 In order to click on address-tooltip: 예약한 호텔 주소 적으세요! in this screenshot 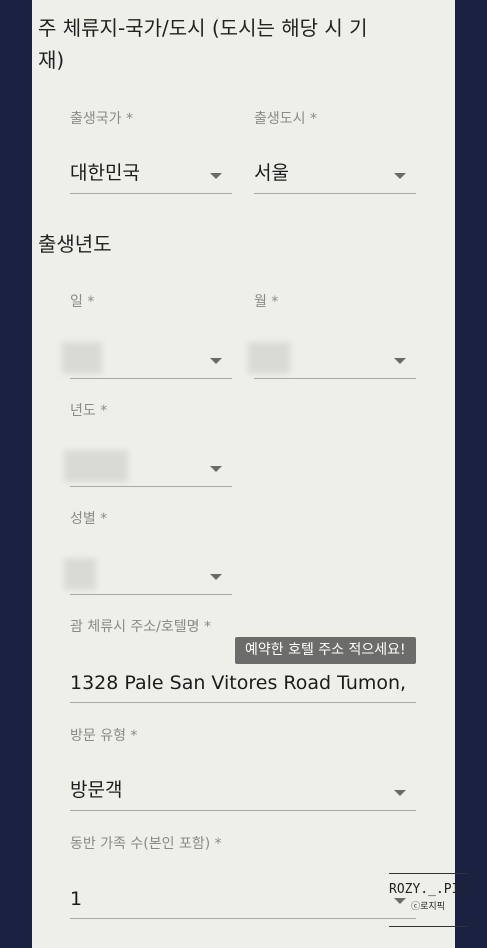, I will do `click(325, 650)`.